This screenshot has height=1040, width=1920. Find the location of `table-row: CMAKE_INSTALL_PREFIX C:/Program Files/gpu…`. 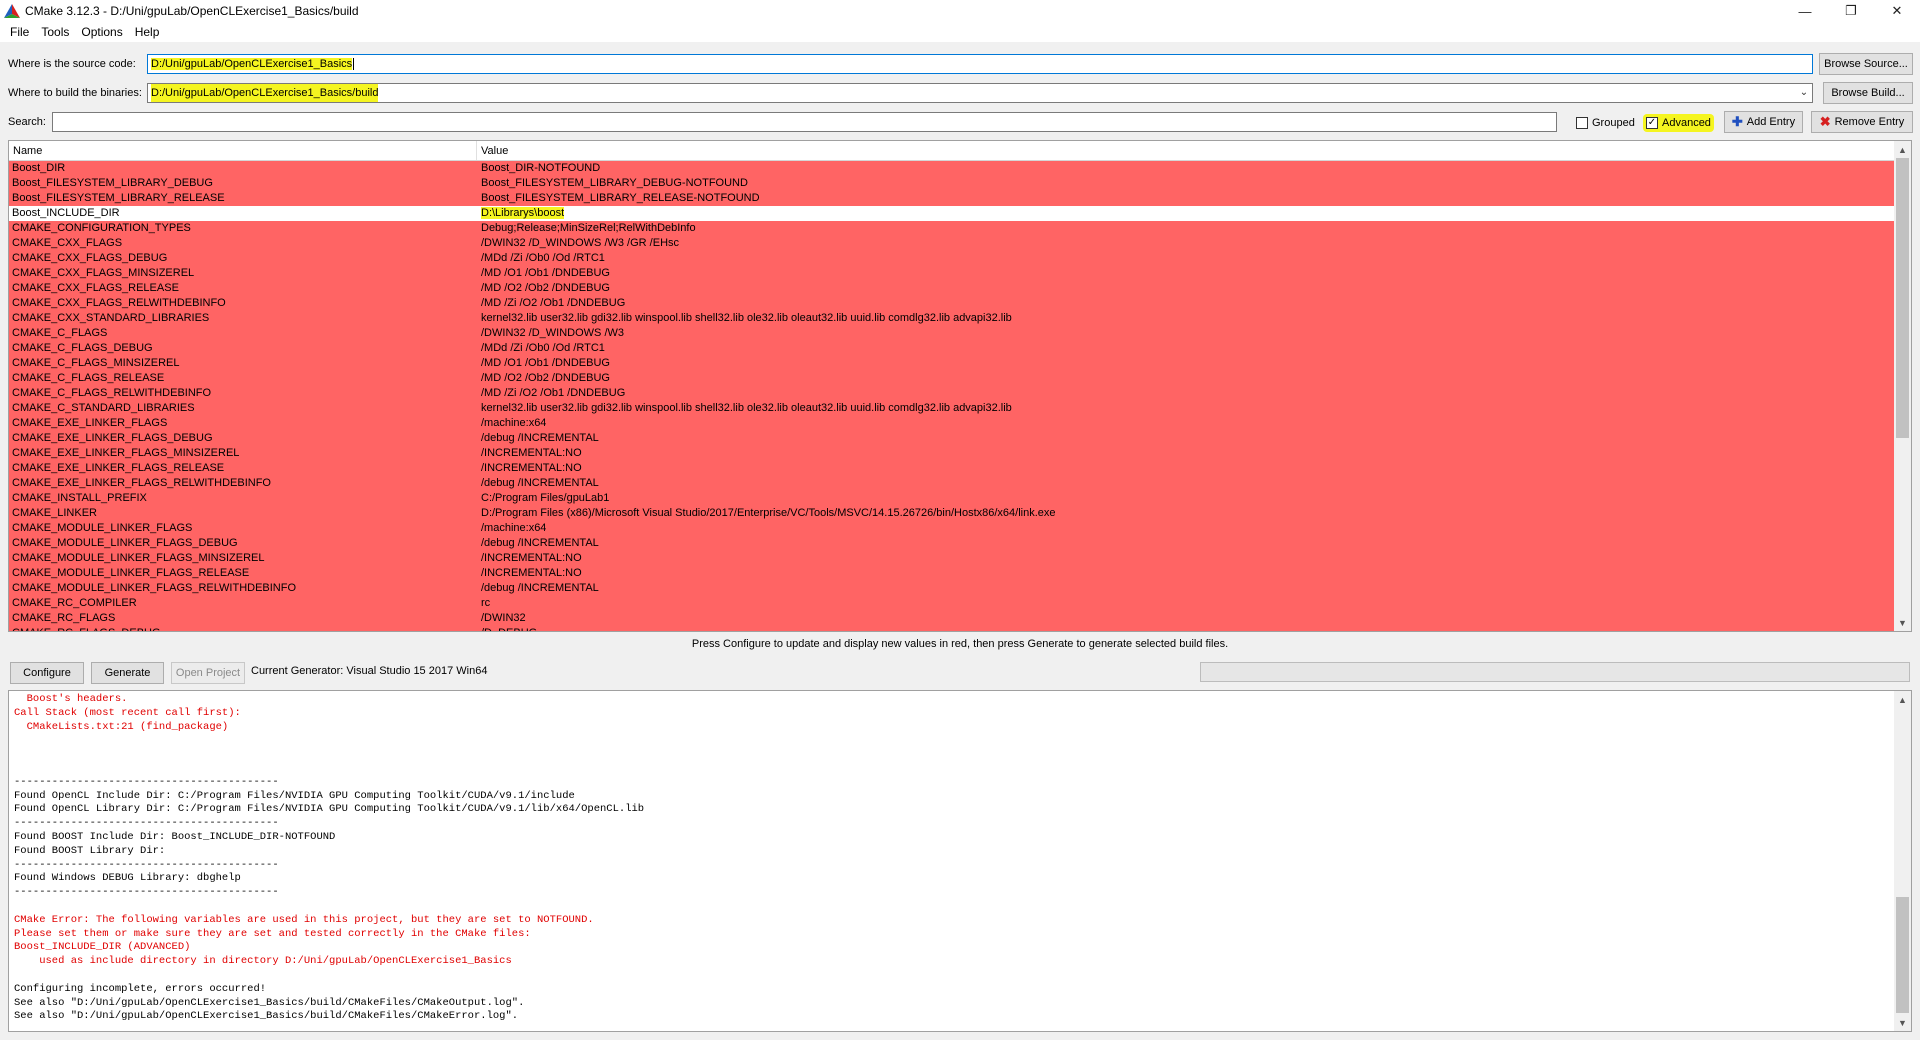

table-row: CMAKE_INSTALL_PREFIX C:/Program Files/gpu… is located at coordinates (960, 498).